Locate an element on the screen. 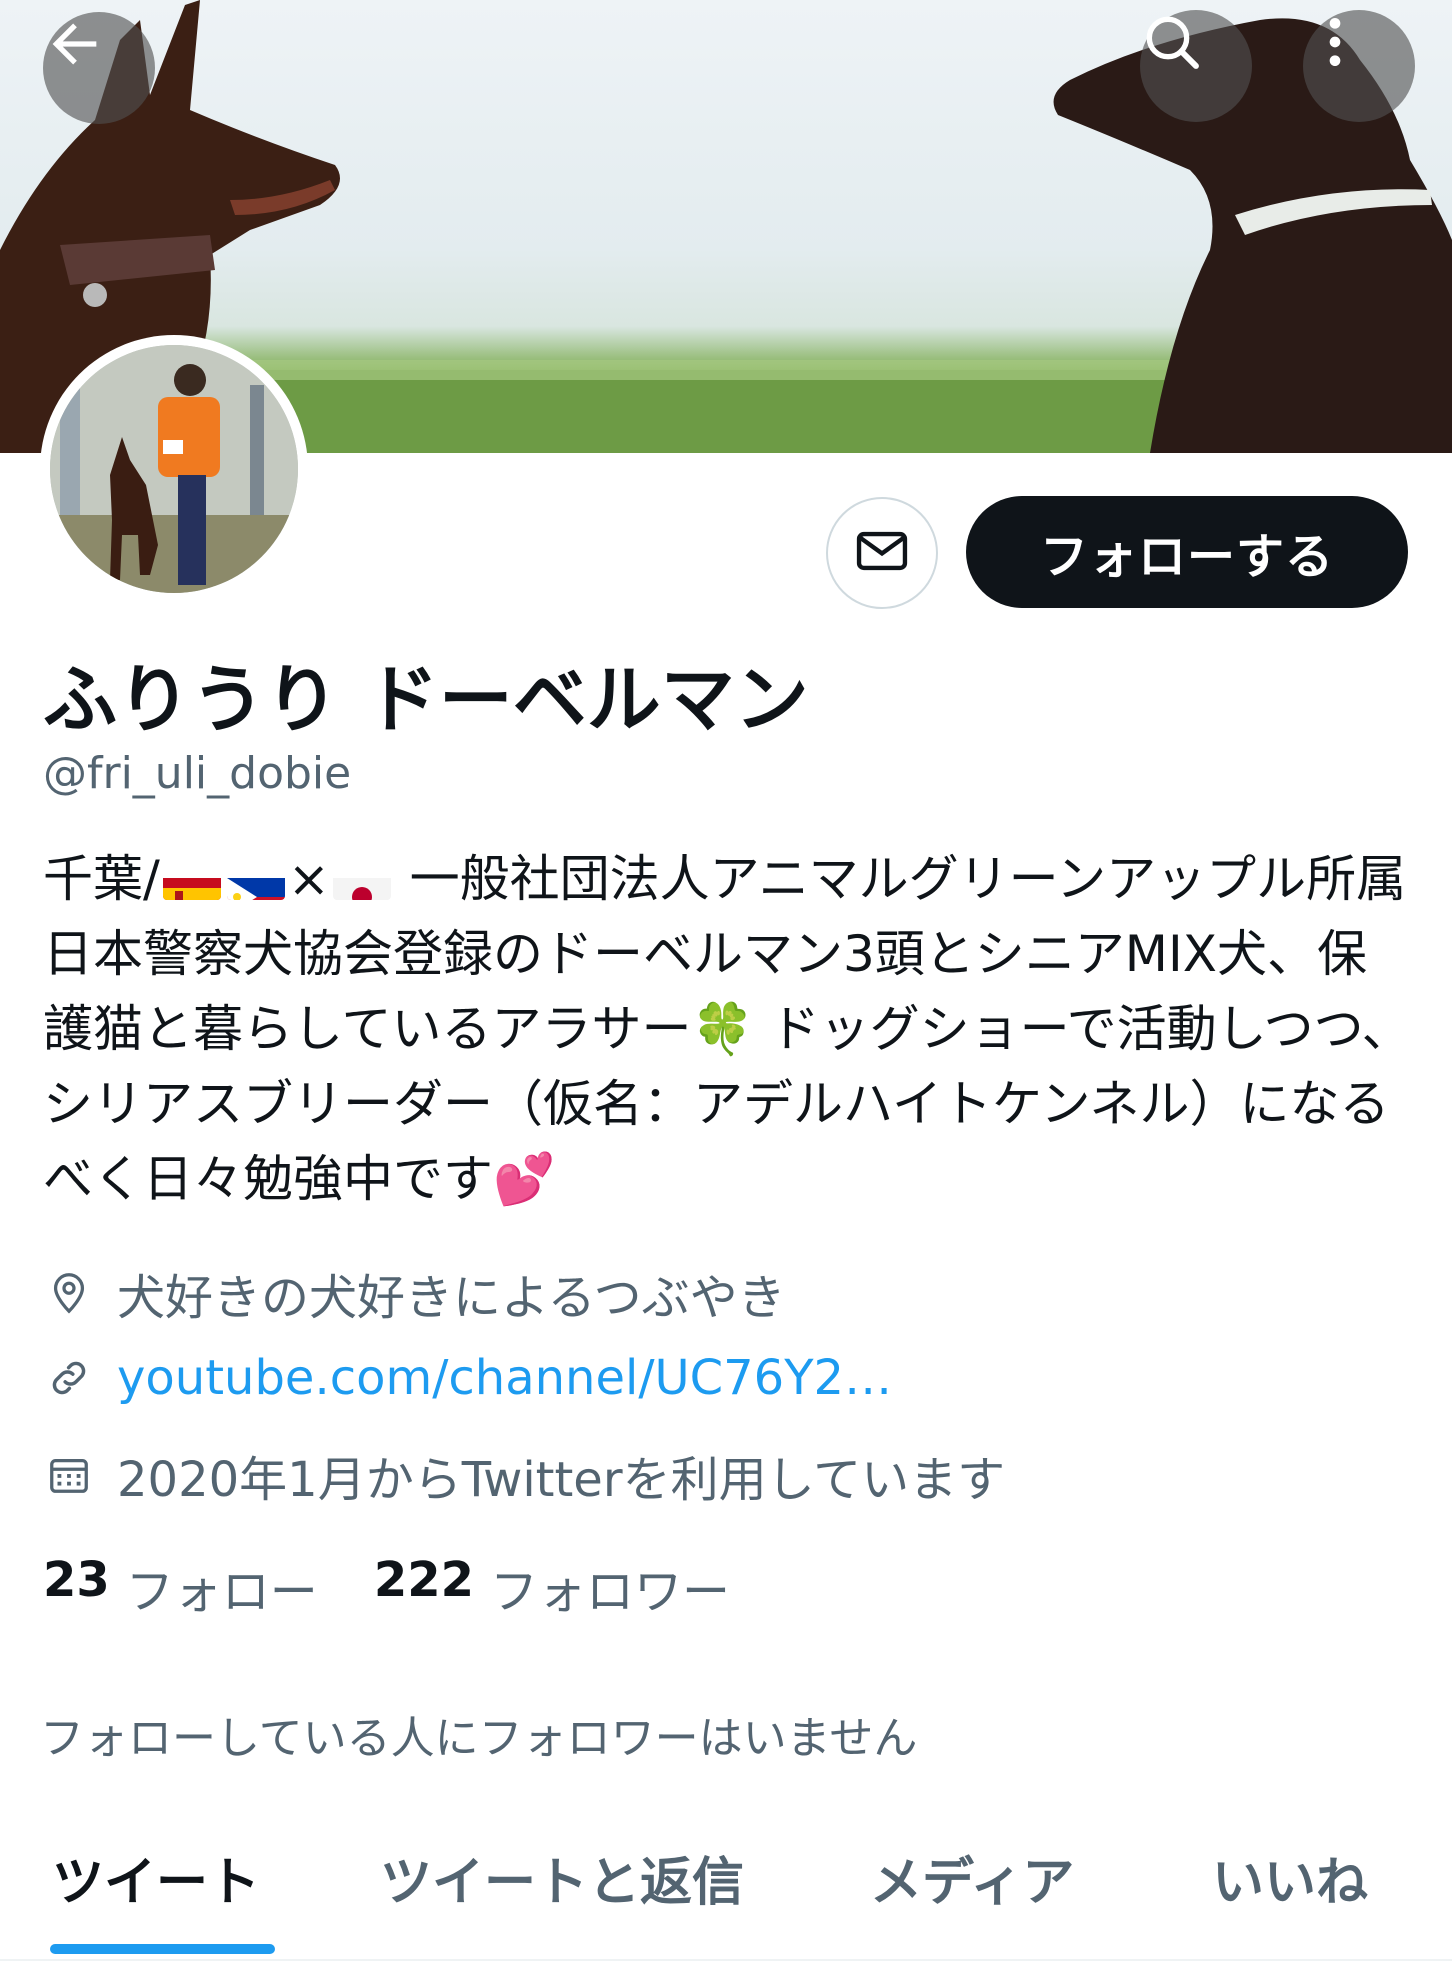 Image resolution: width=1452 pixels, height=1966 pixels. profile-avatar is located at coordinates (174, 469).